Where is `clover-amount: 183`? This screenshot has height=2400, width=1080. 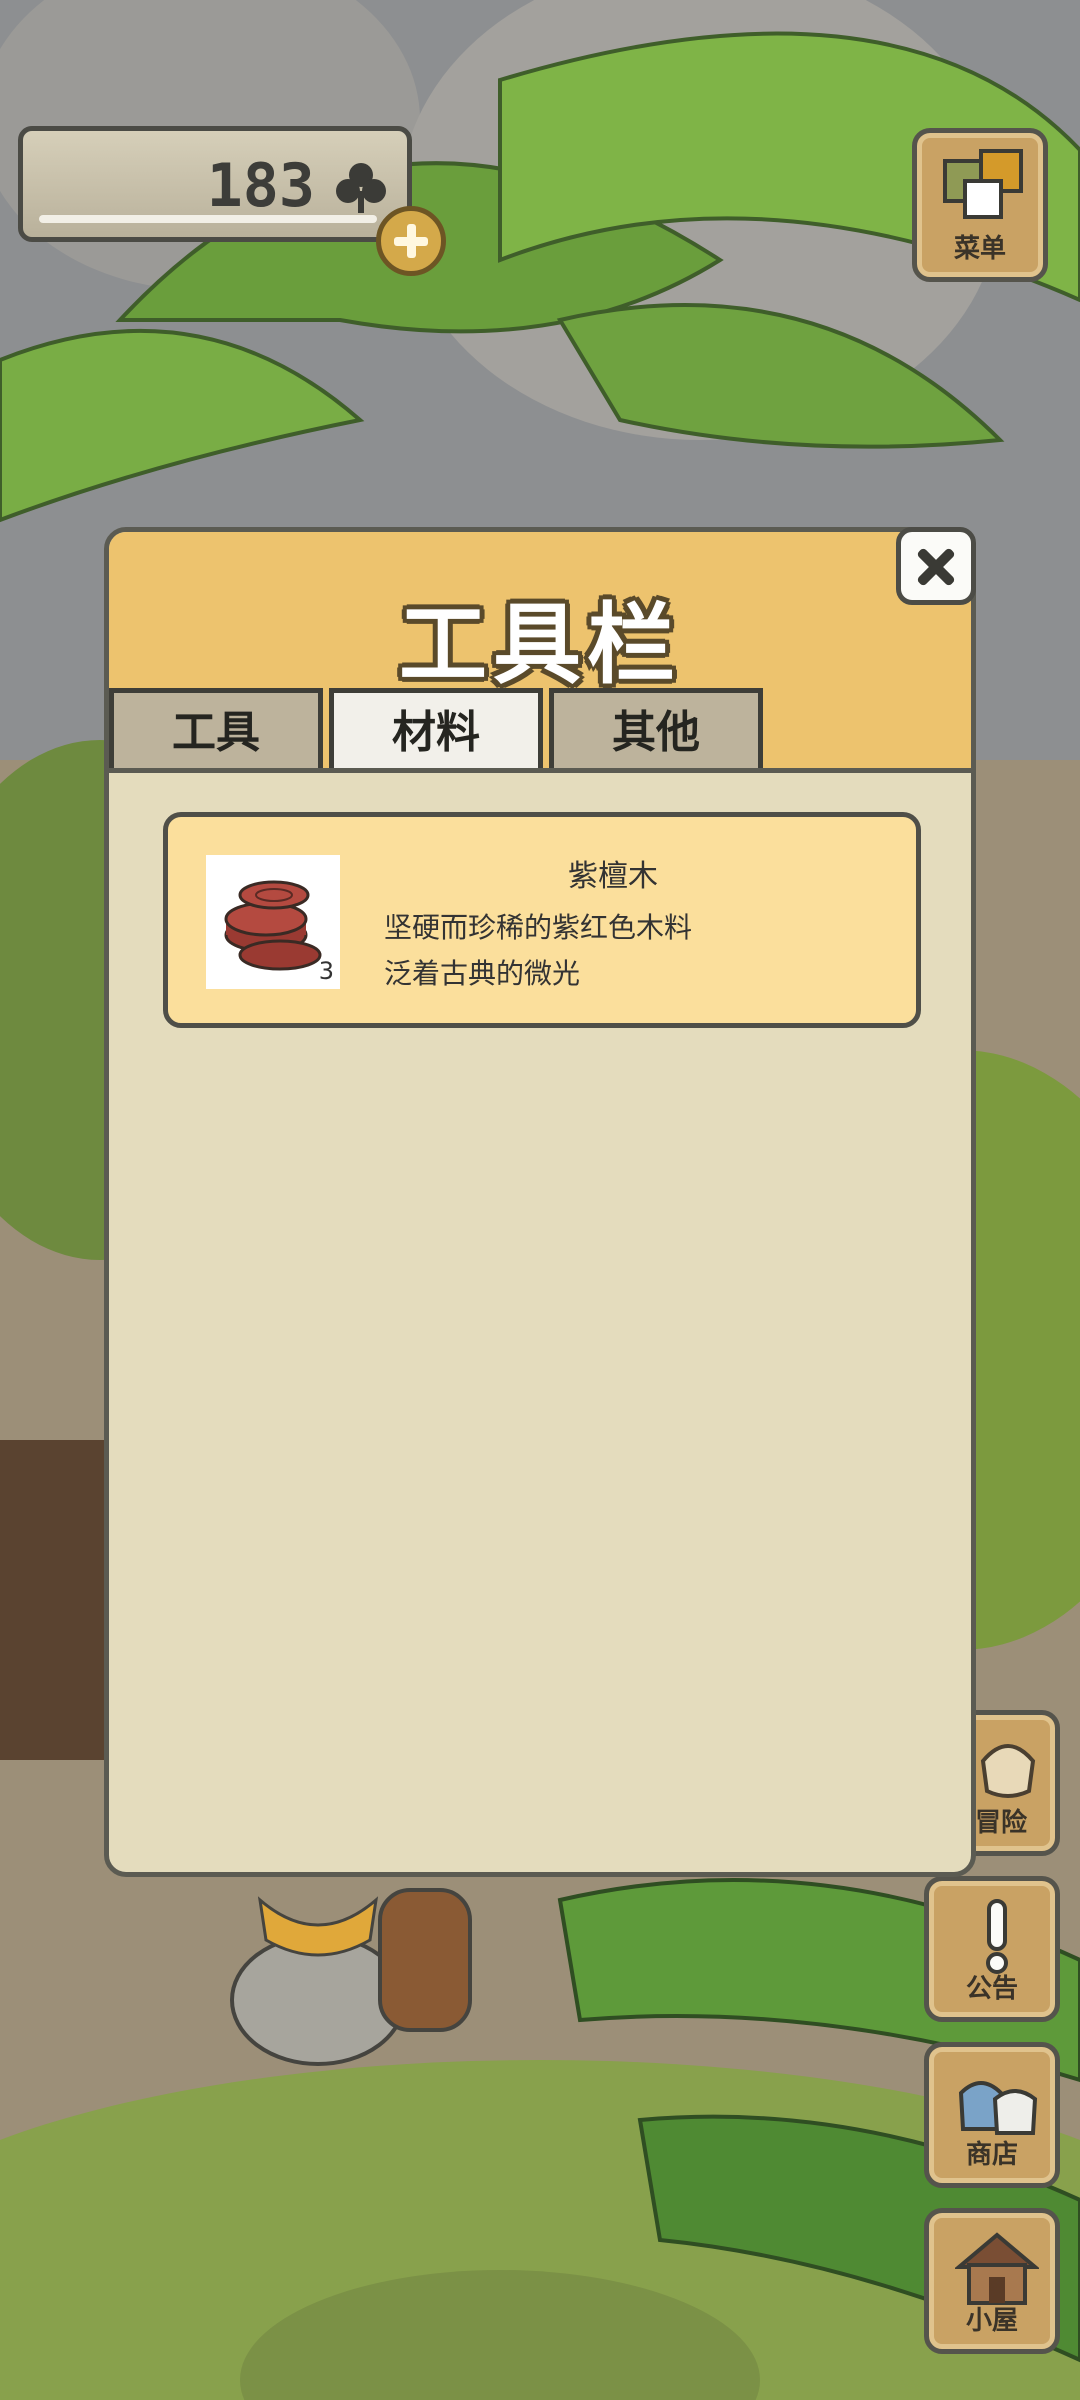
clover-amount: 183 is located at coordinates (260, 186).